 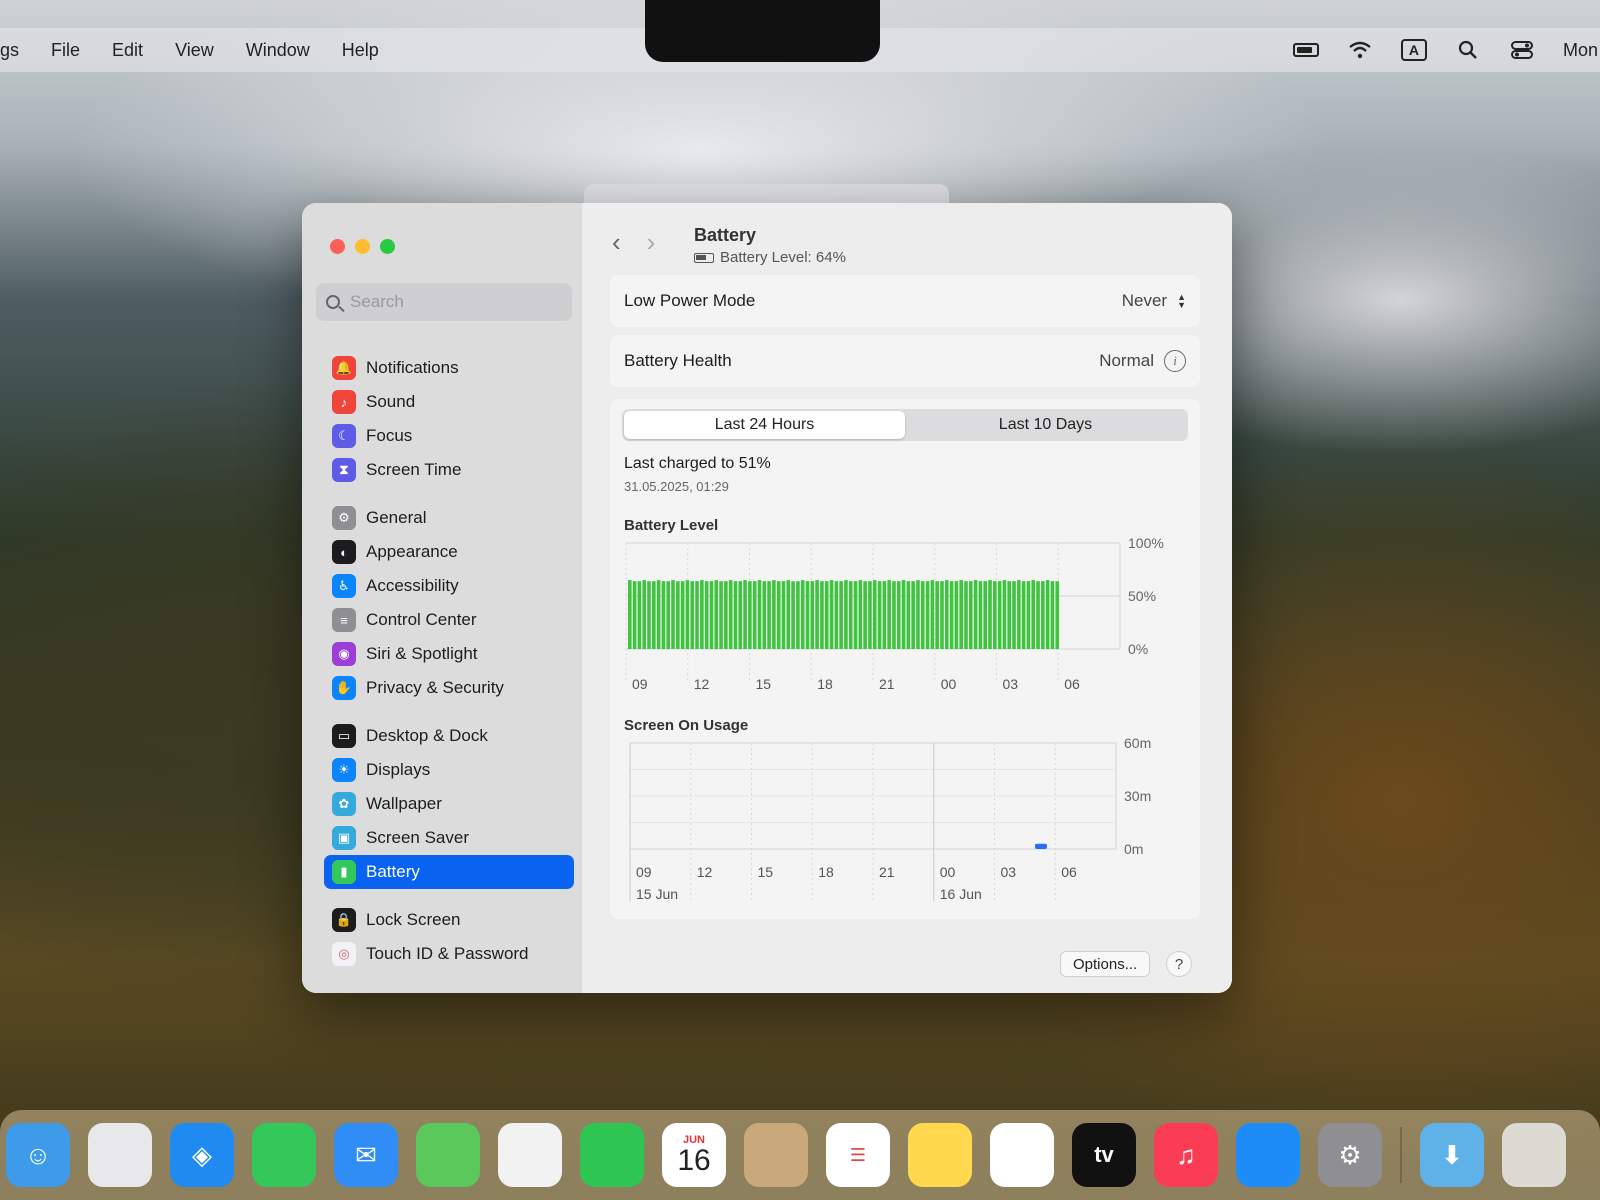 I want to click on sidebar-item-accessibility: ♿ Accessibility, so click(x=449, y=586).